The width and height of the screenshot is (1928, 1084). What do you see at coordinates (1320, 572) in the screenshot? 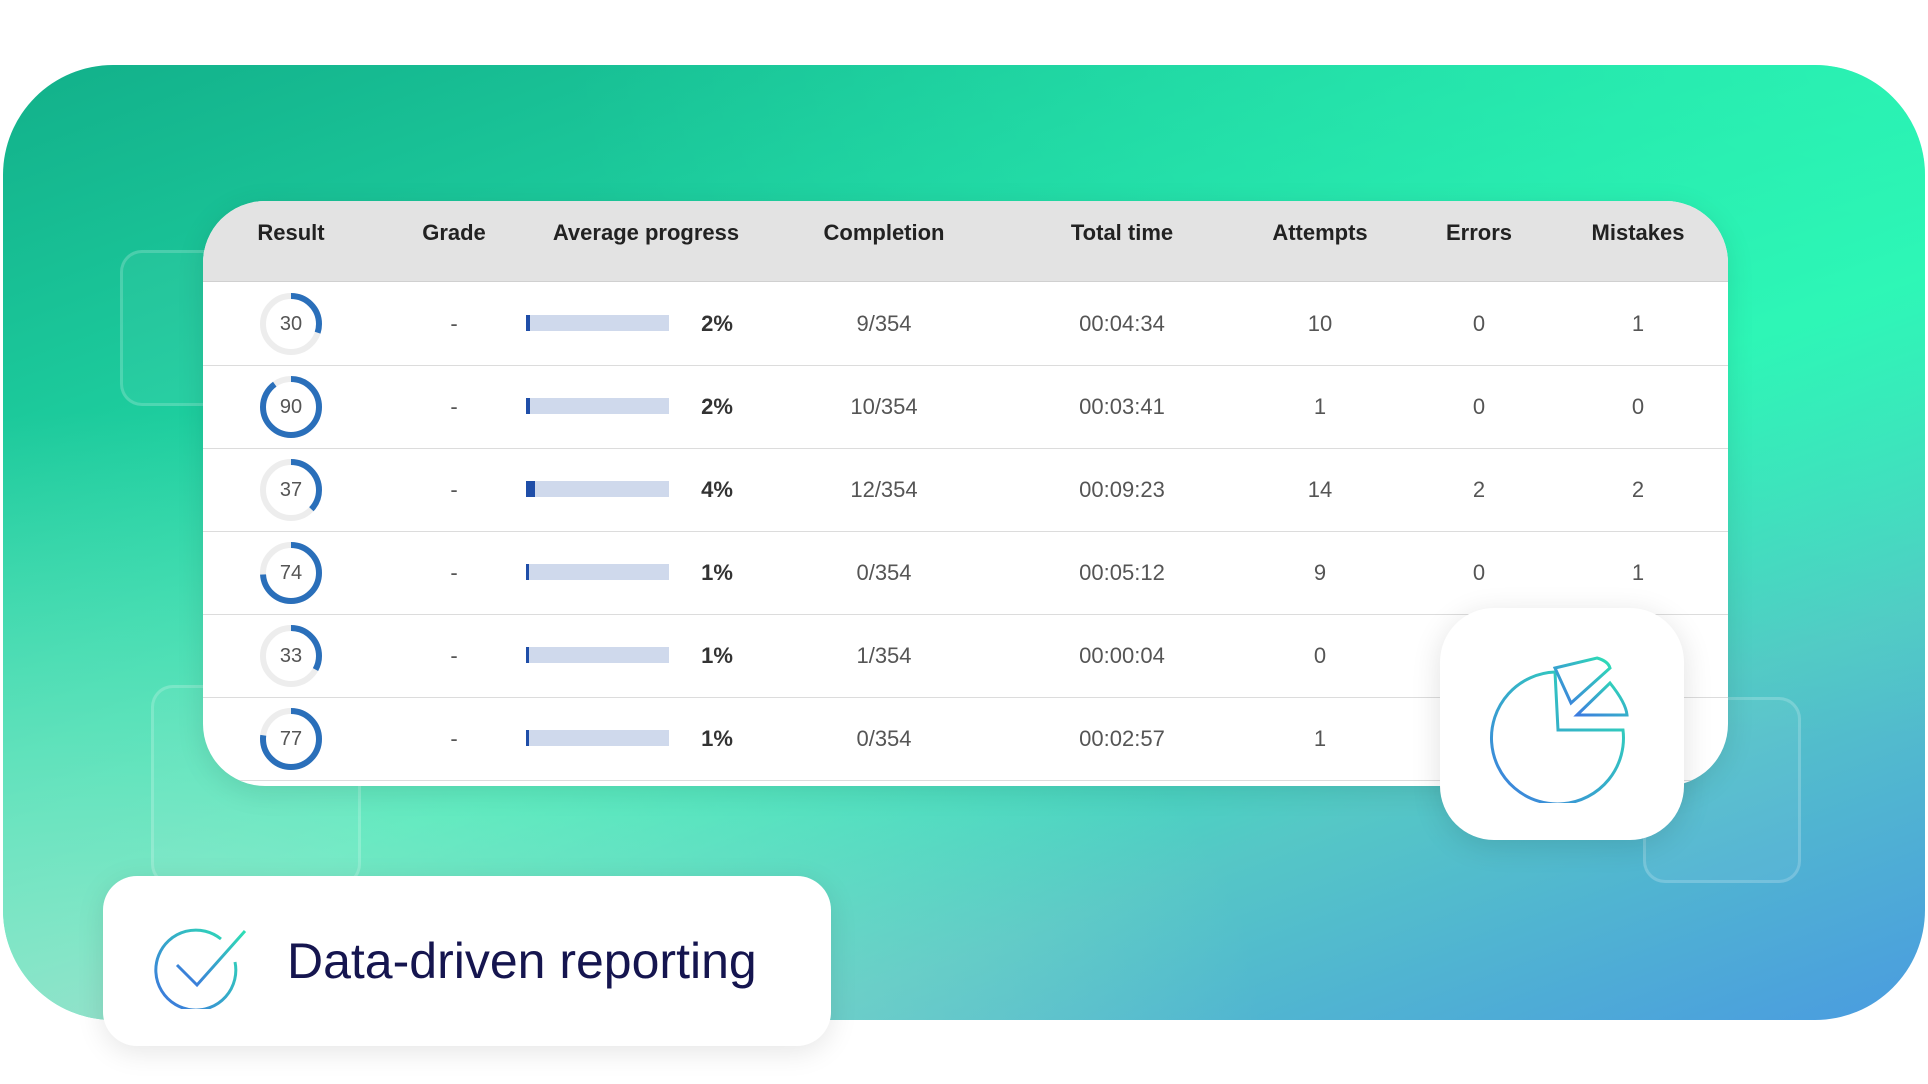
I see `attempts-cell: 9` at bounding box center [1320, 572].